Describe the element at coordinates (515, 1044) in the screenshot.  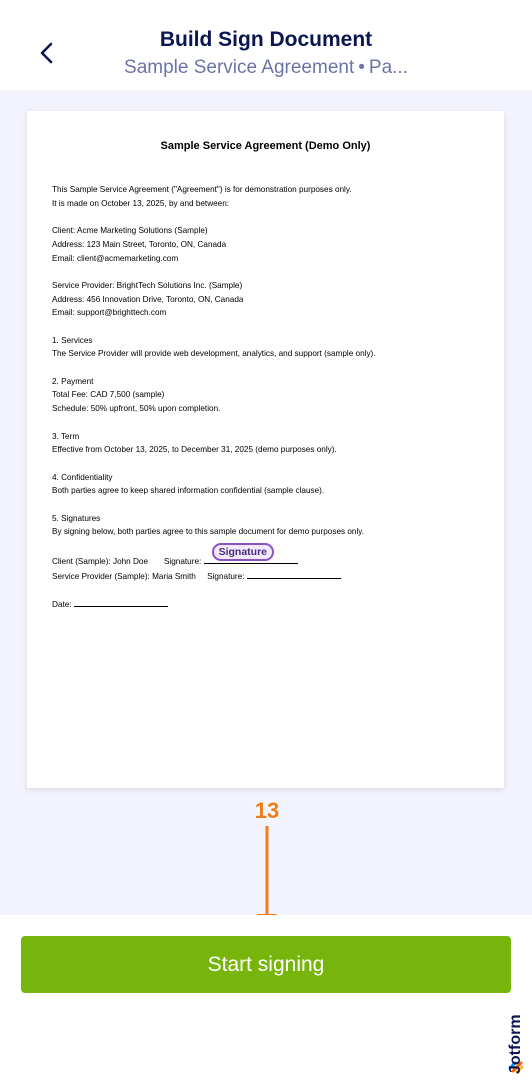
I see `brand-name: Jotform` at that location.